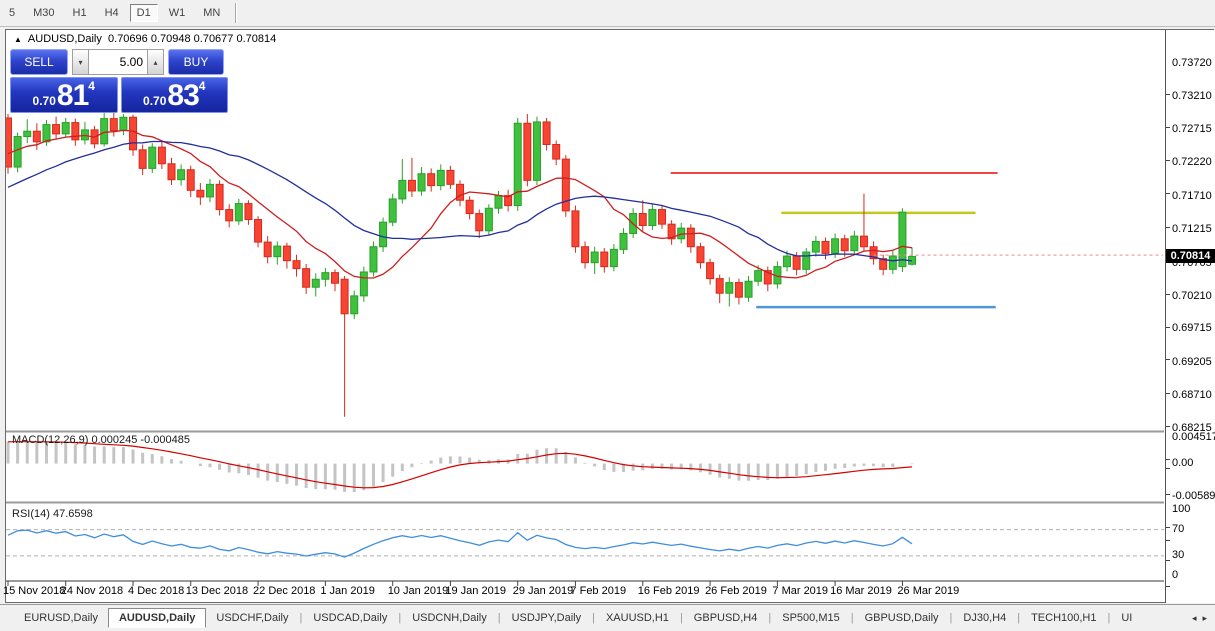 Image resolution: width=1215 pixels, height=631 pixels. What do you see at coordinates (202, 86) in the screenshot?
I see `buy-price-pip-digit: 4` at bounding box center [202, 86].